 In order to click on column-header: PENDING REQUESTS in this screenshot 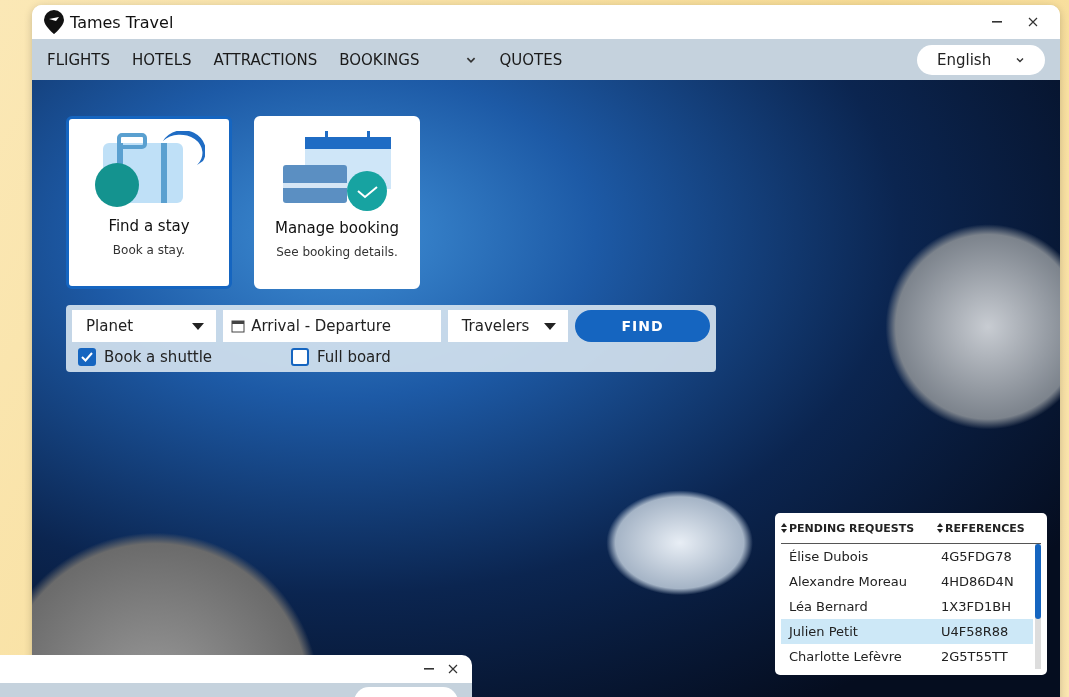, I will do `click(852, 528)`.